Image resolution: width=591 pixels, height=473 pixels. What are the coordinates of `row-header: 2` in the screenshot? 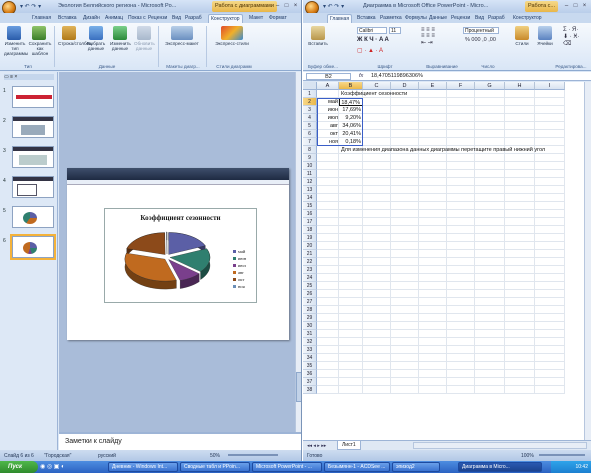 It's located at (310, 102).